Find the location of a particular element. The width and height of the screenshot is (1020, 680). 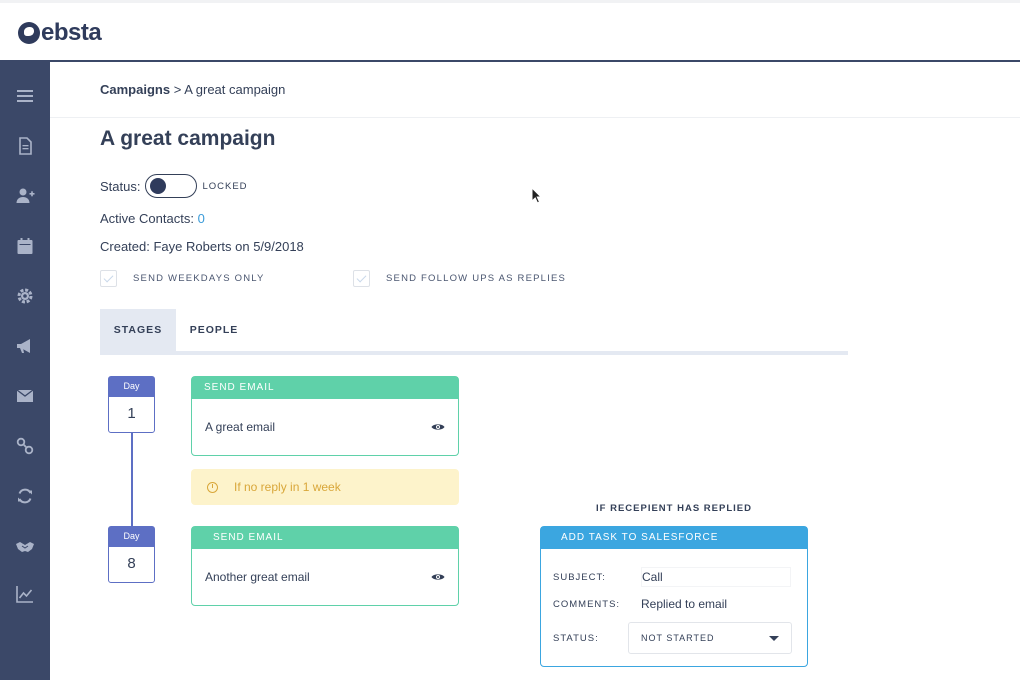

breadcrumb: Campaigns > A great campaign is located at coordinates (192, 89).